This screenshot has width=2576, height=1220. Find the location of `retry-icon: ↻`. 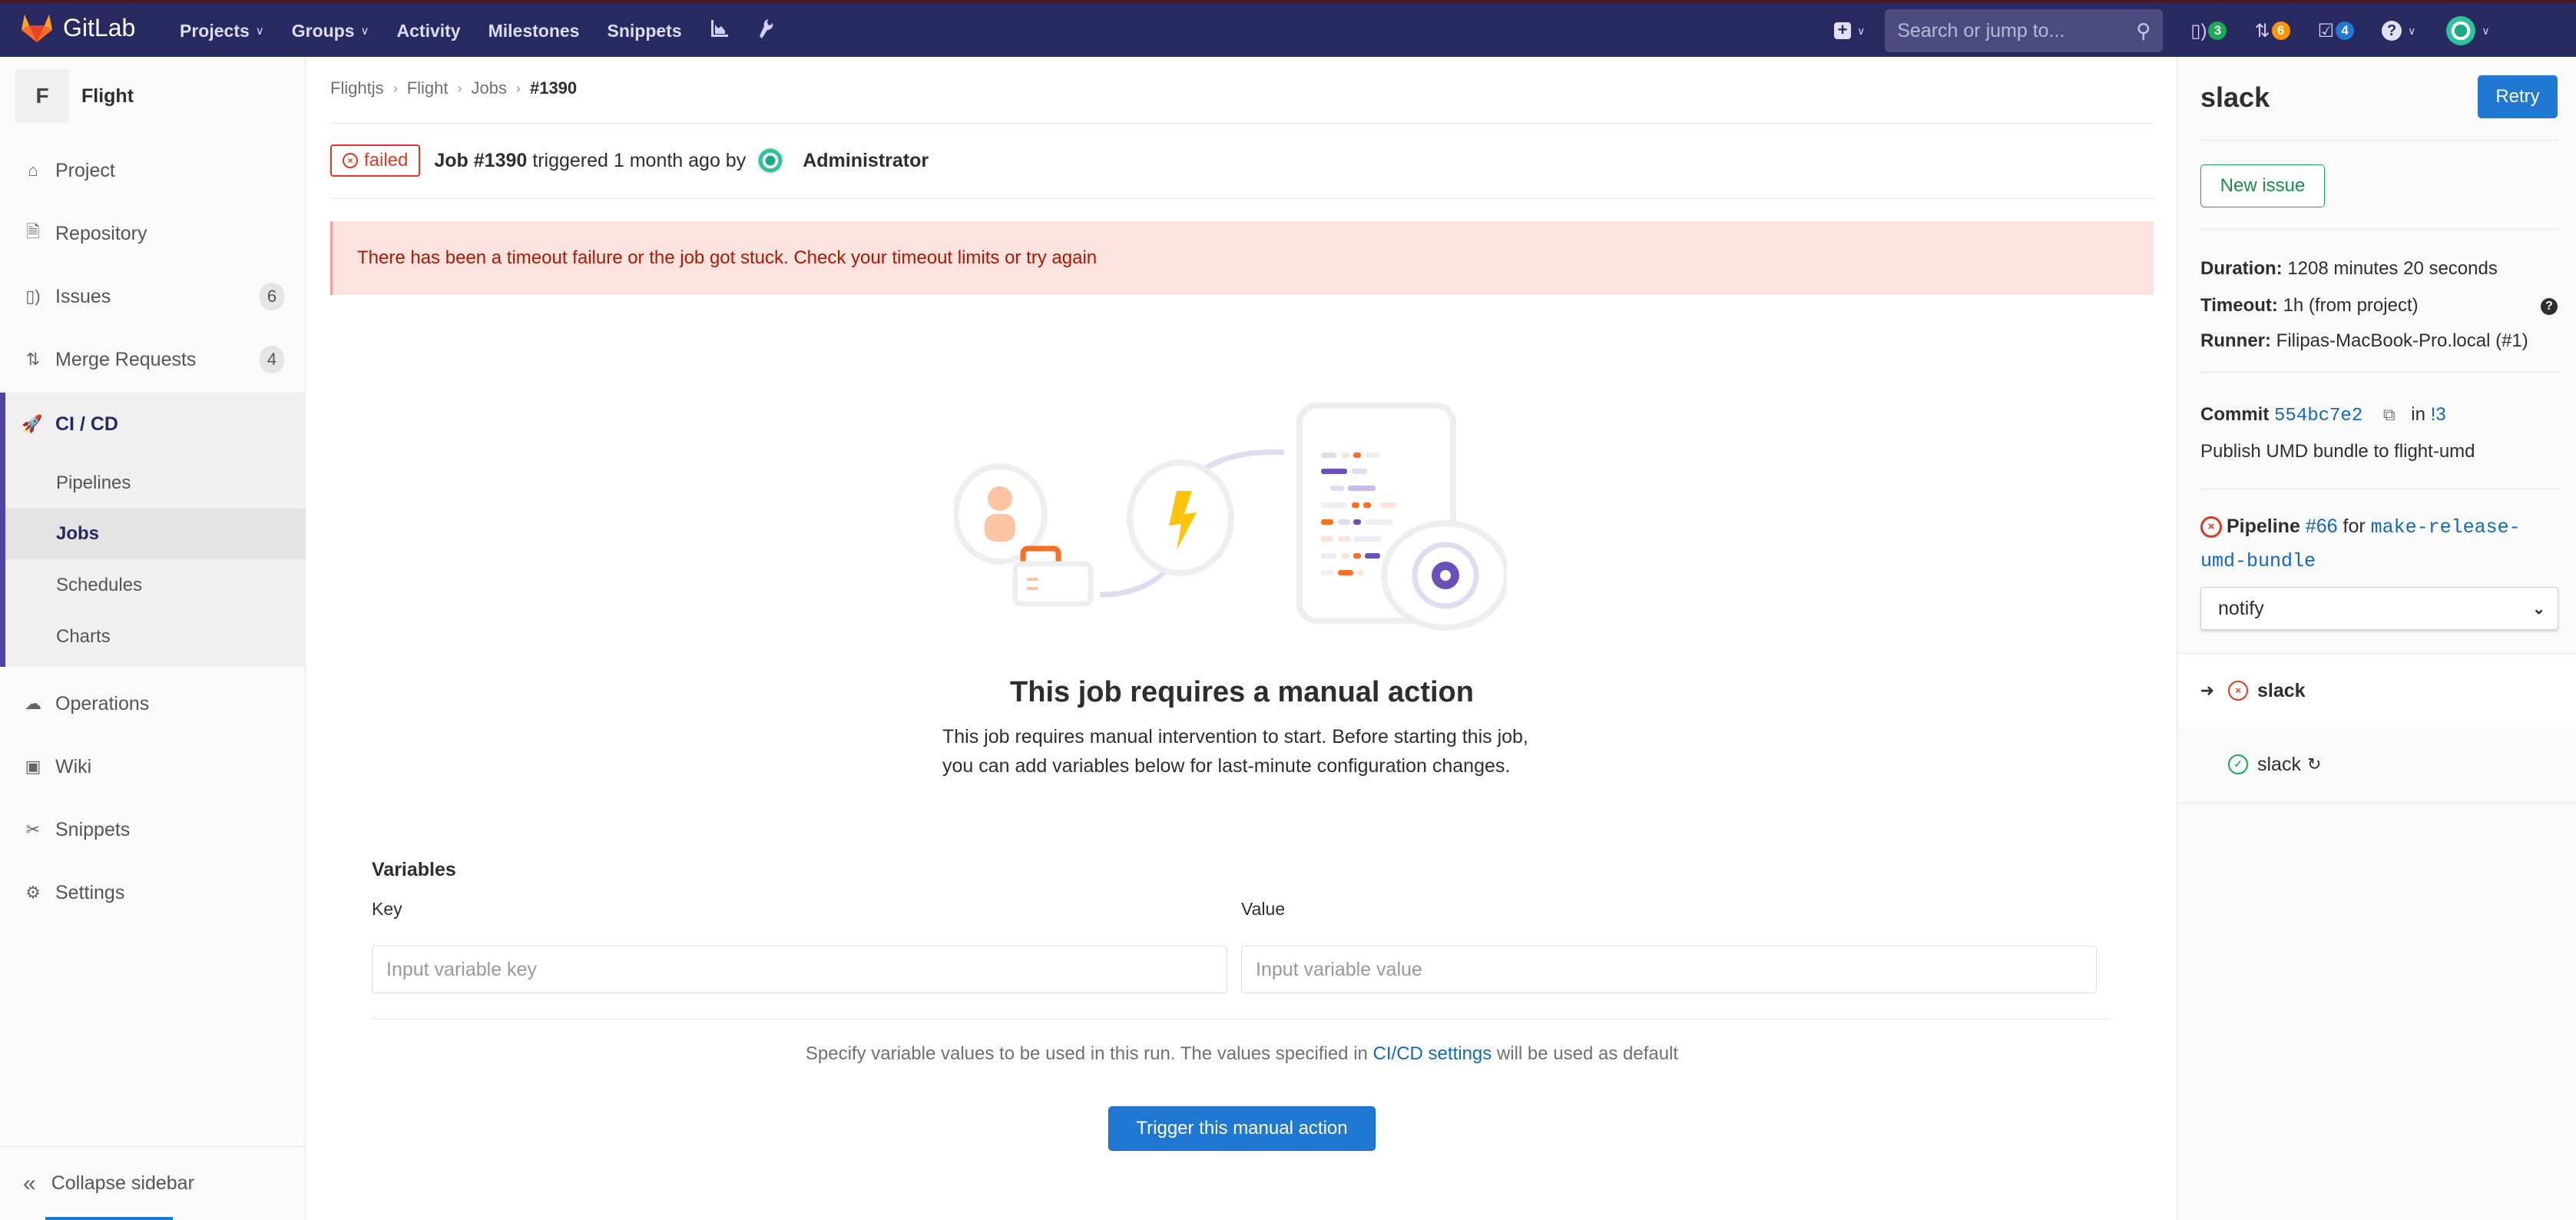

retry-icon: ↻ is located at coordinates (2314, 764).